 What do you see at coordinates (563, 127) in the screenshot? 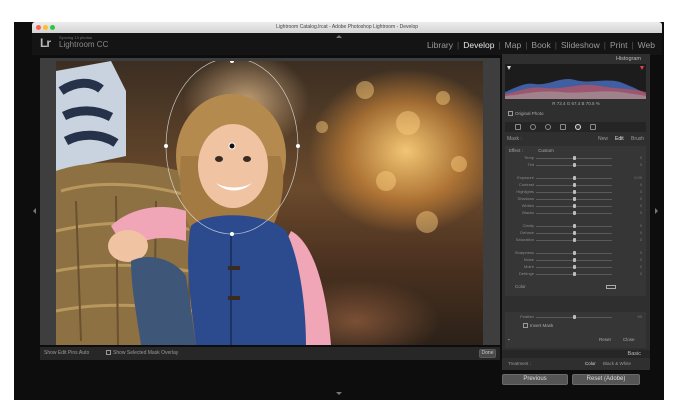
I see `graduated-filter-tool-icon` at bounding box center [563, 127].